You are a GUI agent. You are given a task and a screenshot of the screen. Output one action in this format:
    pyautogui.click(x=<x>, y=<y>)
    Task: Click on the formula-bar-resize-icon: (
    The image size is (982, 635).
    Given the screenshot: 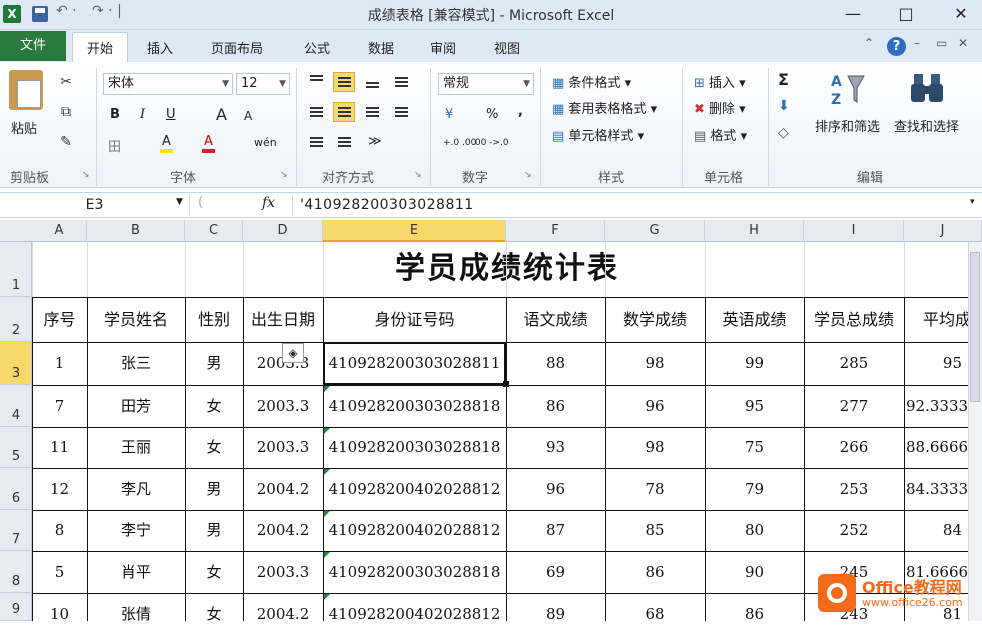 What is the action you would take?
    pyautogui.click(x=200, y=202)
    